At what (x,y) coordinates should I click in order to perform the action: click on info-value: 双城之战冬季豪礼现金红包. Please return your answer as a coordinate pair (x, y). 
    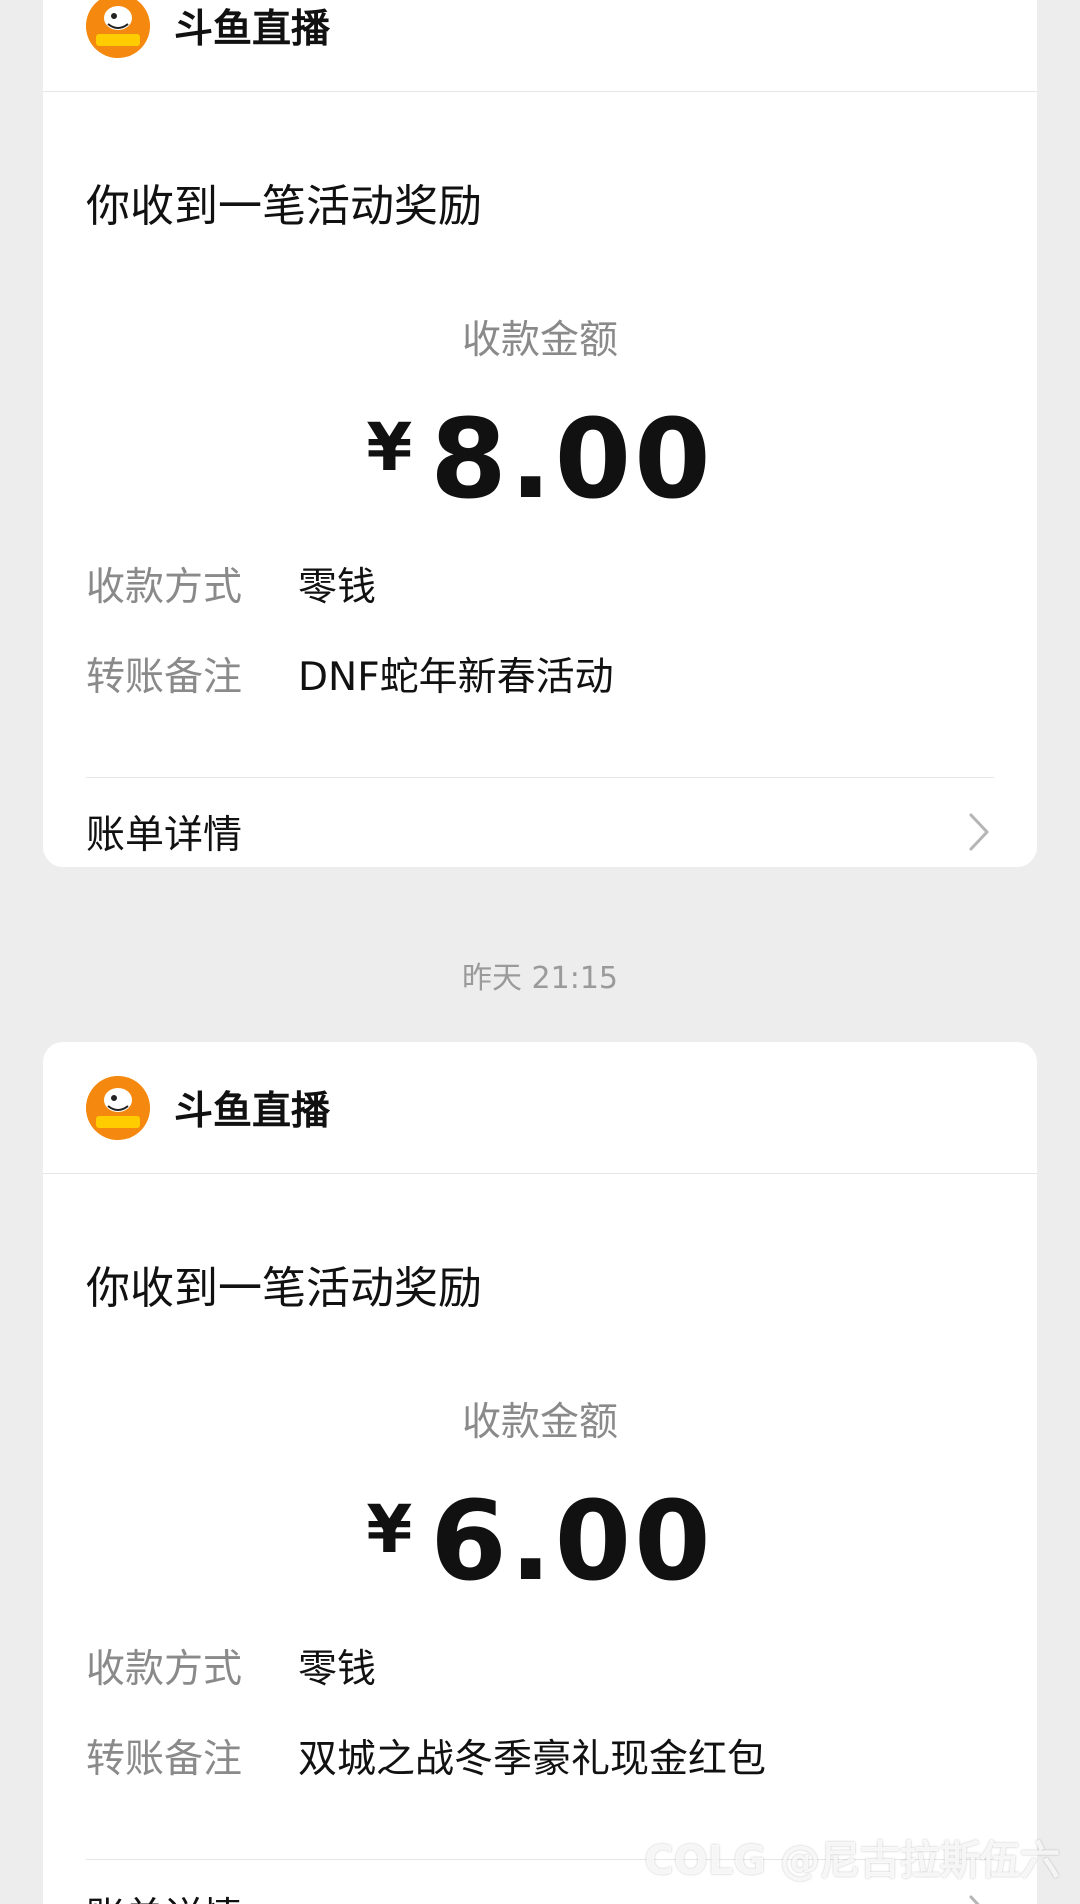
    Looking at the image, I should click on (532, 1759).